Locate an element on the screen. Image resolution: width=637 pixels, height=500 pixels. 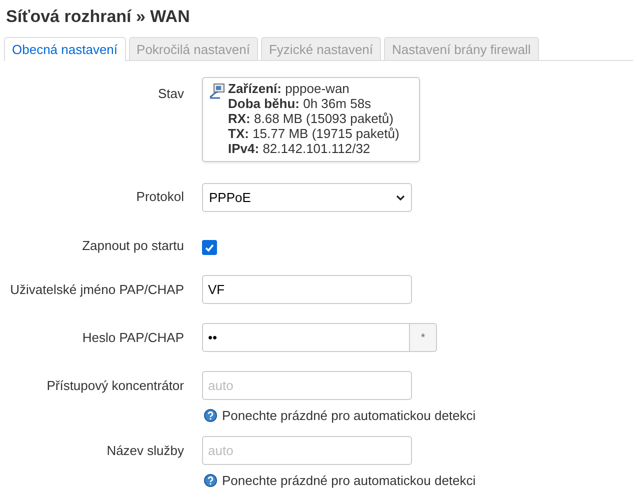
field-label: Název služby is located at coordinates (145, 450).